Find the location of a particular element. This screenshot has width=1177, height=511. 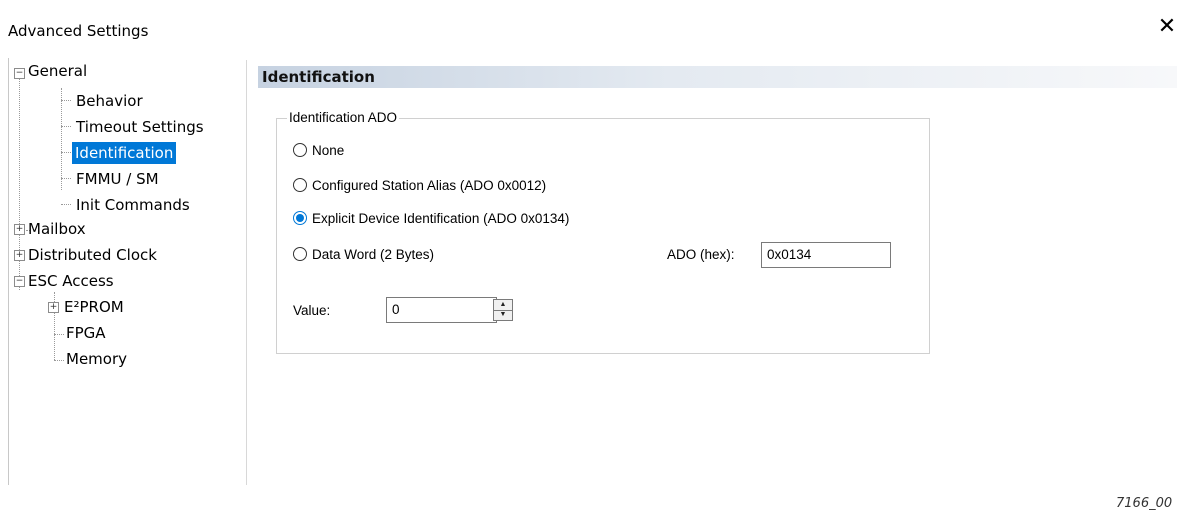

group-title: Identification ADO is located at coordinates (343, 117).